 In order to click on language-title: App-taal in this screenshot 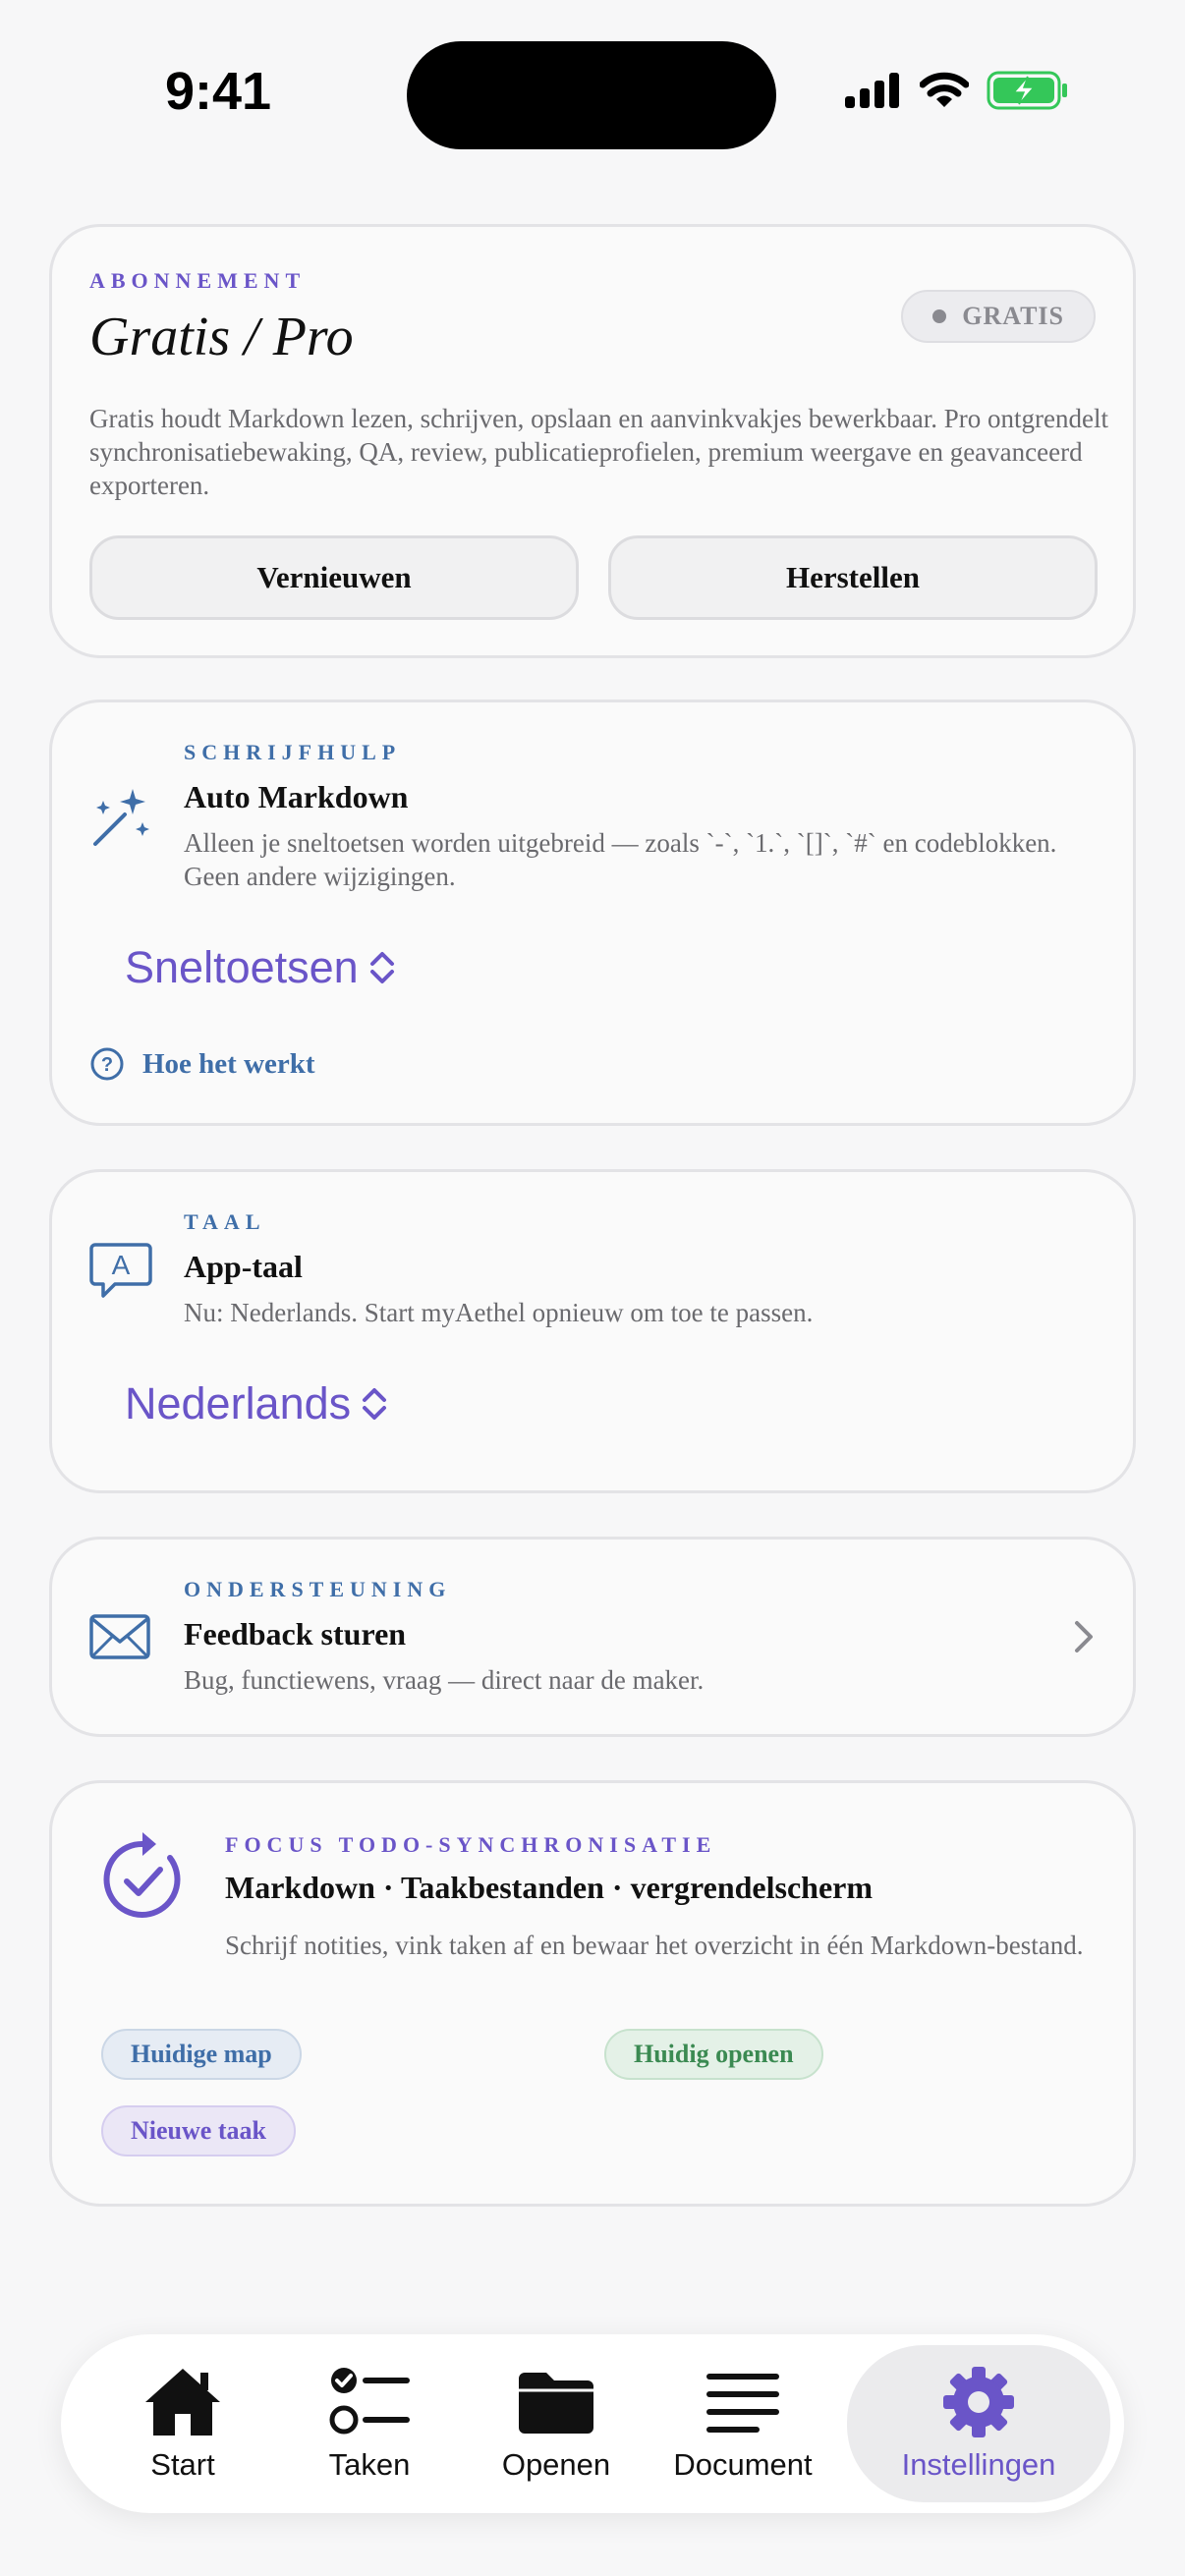, I will do `click(244, 1266)`.